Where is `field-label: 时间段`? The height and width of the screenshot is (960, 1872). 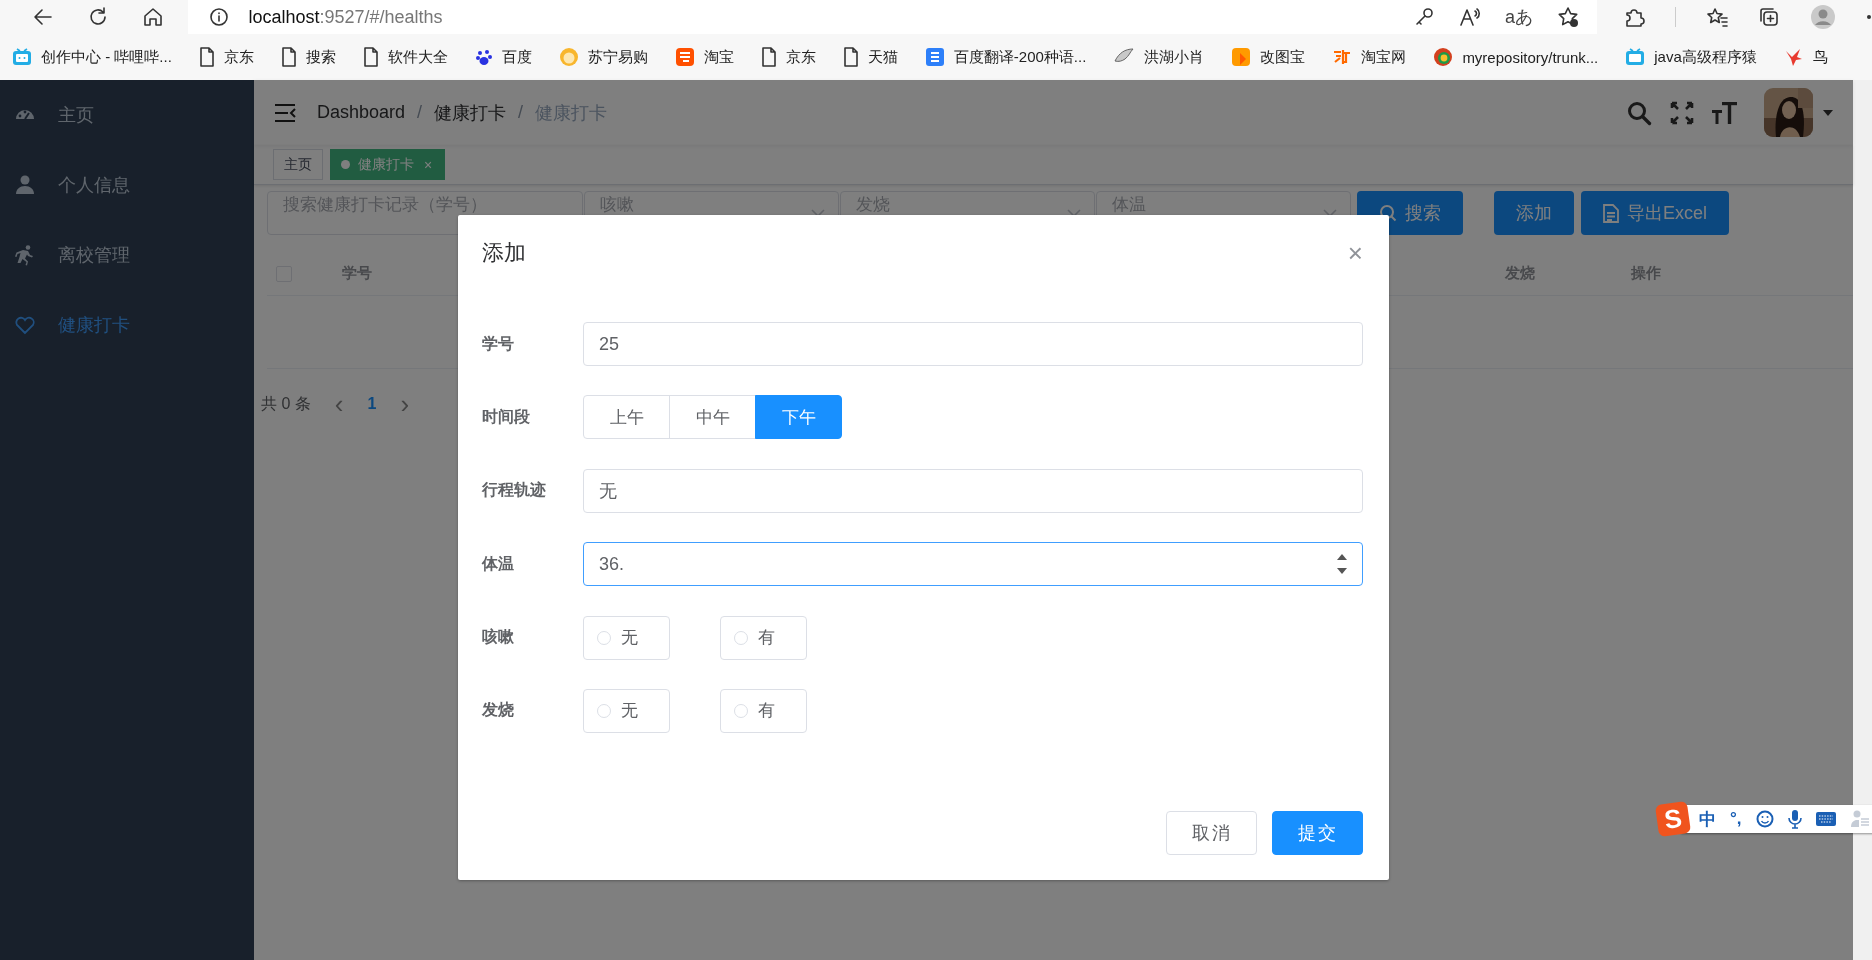 field-label: 时间段 is located at coordinates (506, 416).